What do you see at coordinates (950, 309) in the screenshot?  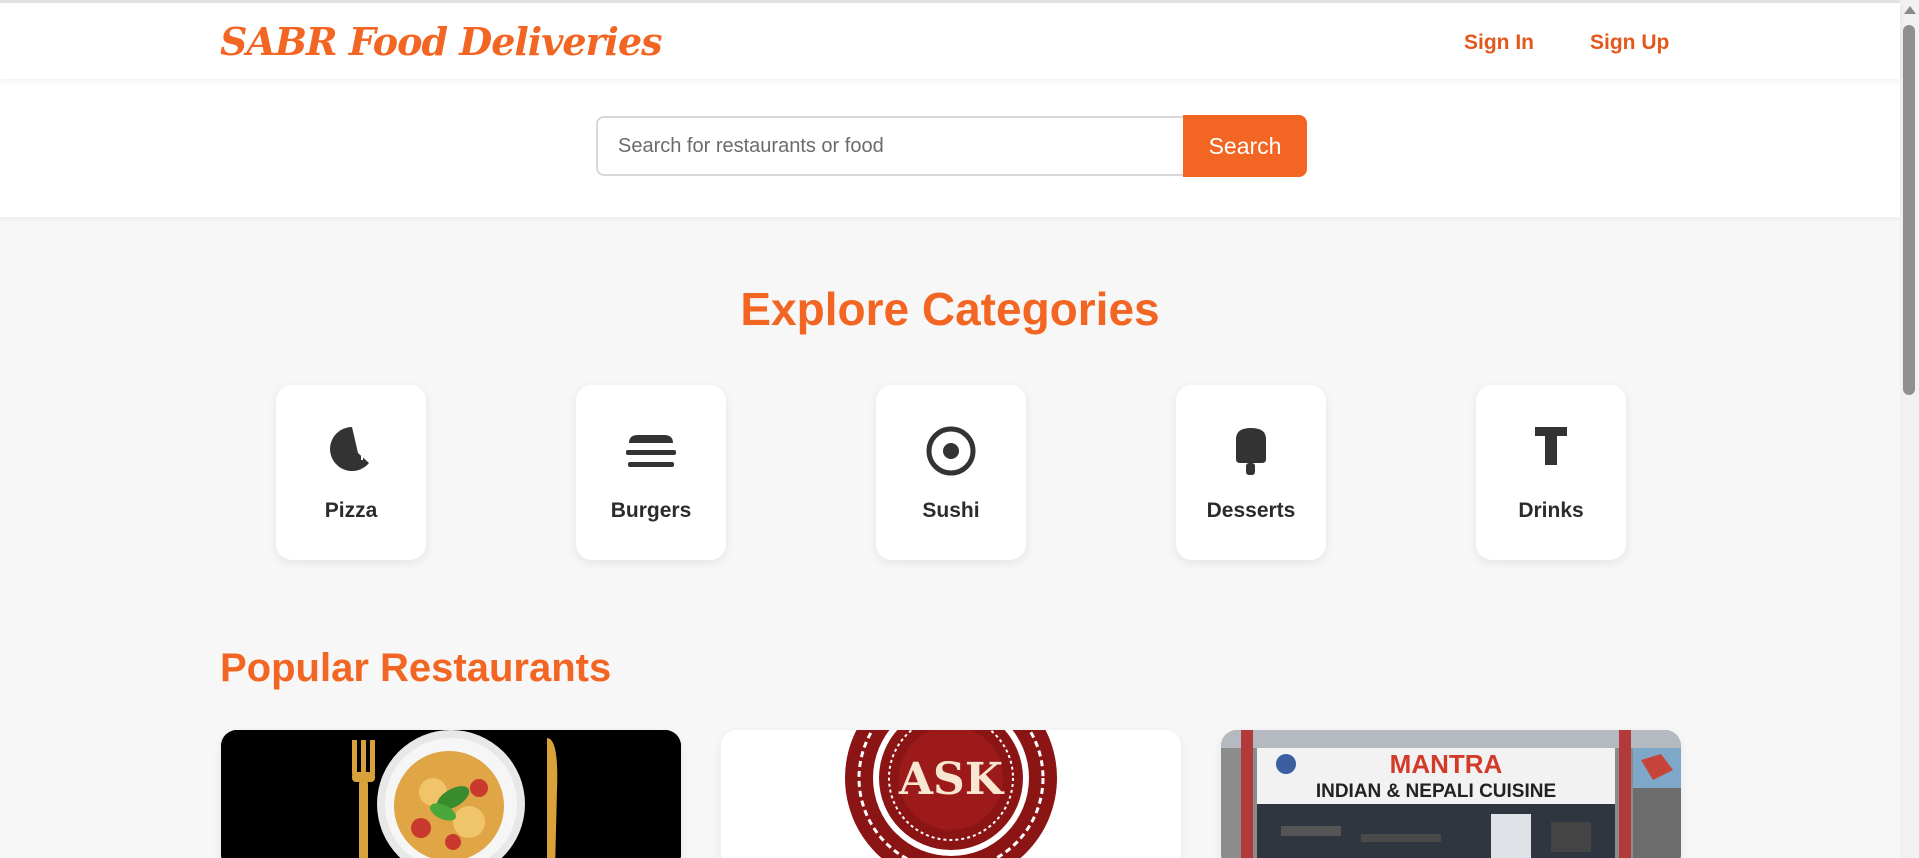 I see `categories-title: Explore Categories` at bounding box center [950, 309].